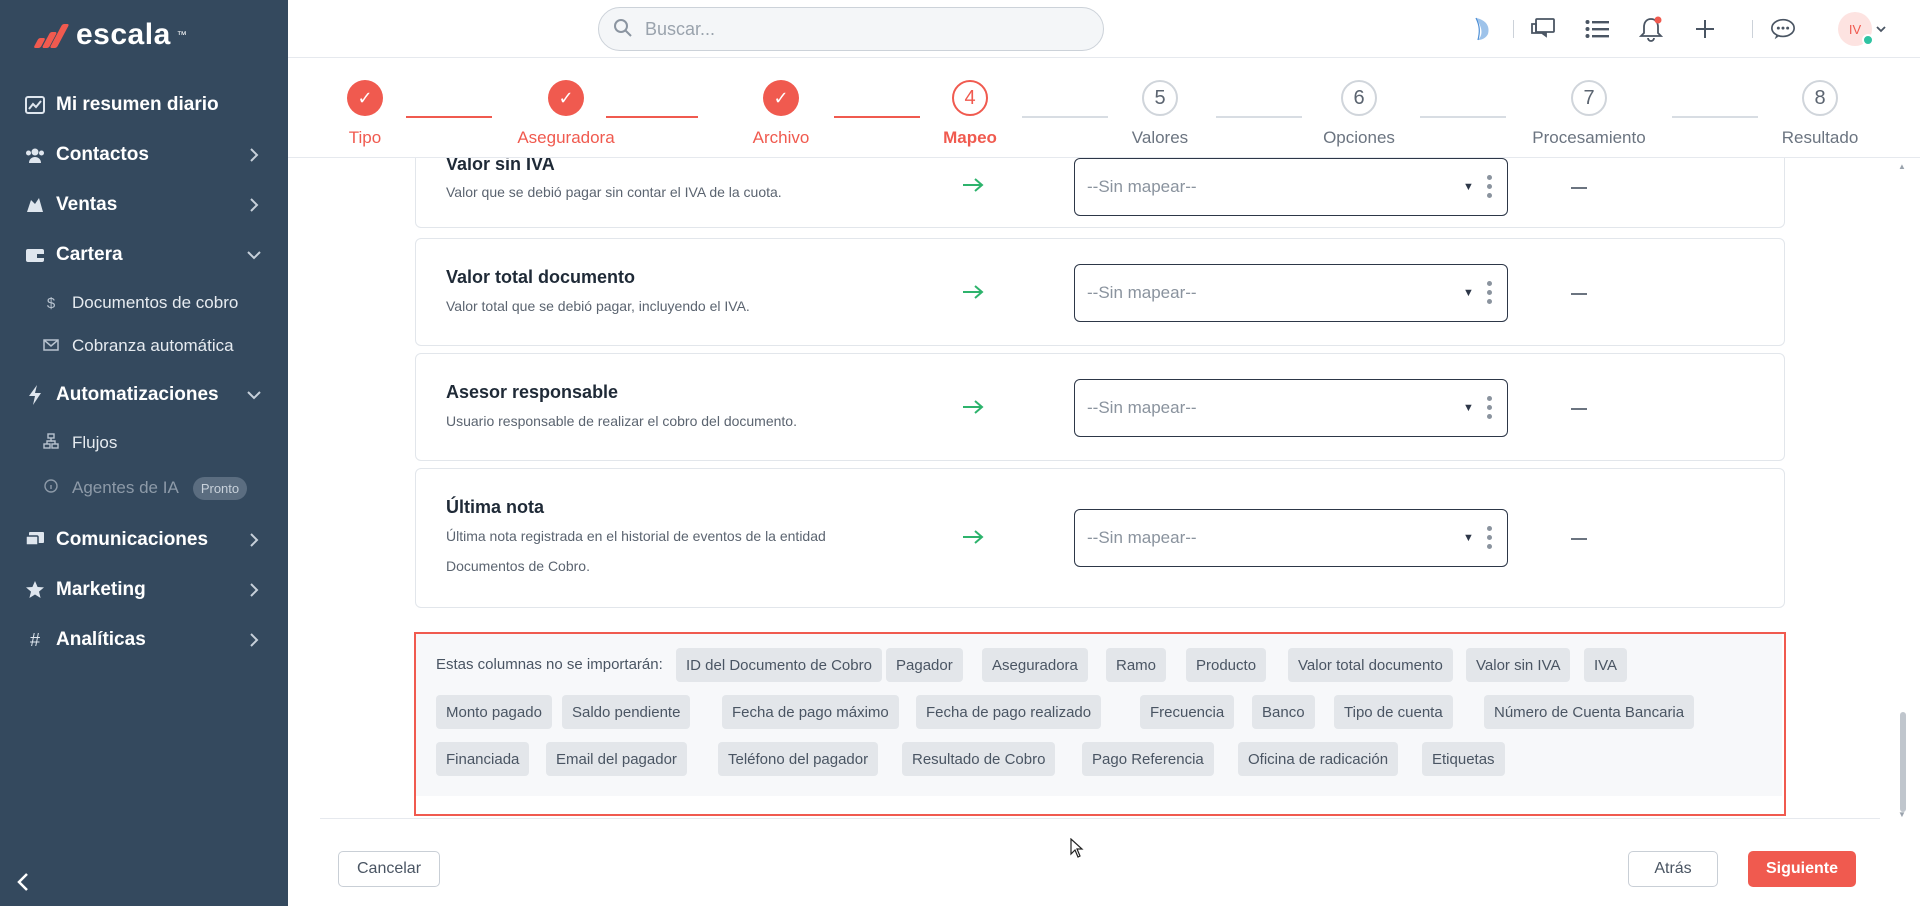 Image resolution: width=1920 pixels, height=906 pixels. I want to click on ignored-column-chip: Tipo de cuenta, so click(1393, 712).